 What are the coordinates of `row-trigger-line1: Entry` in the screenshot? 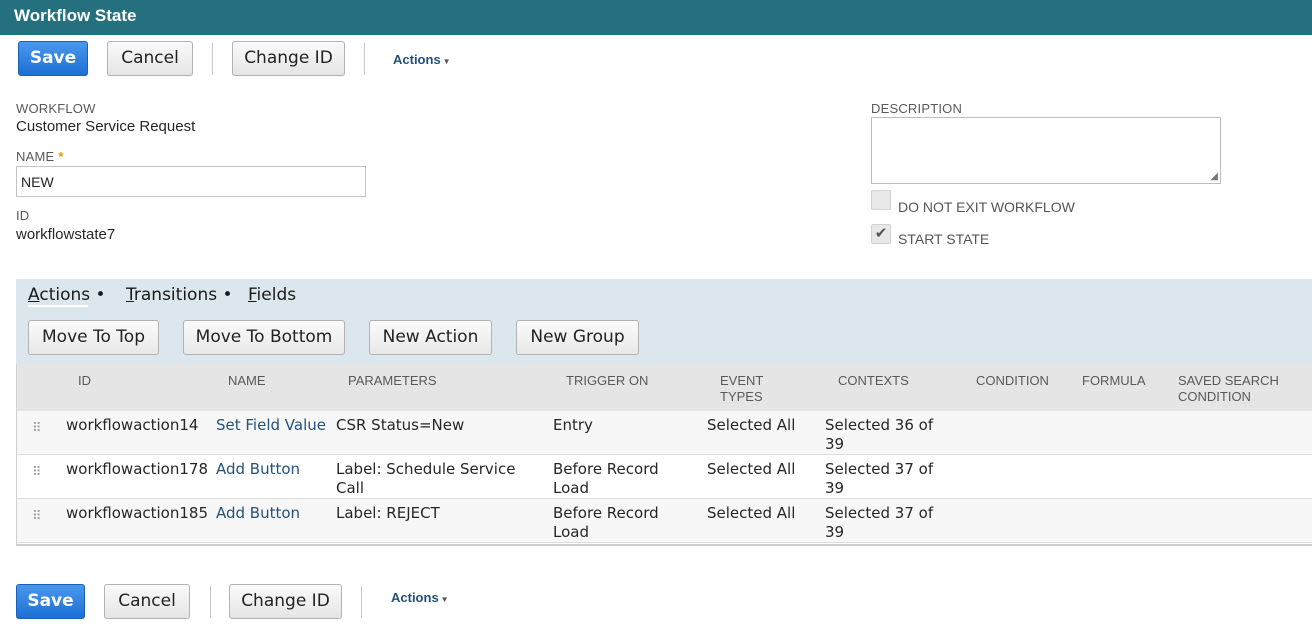 It's located at (573, 425).